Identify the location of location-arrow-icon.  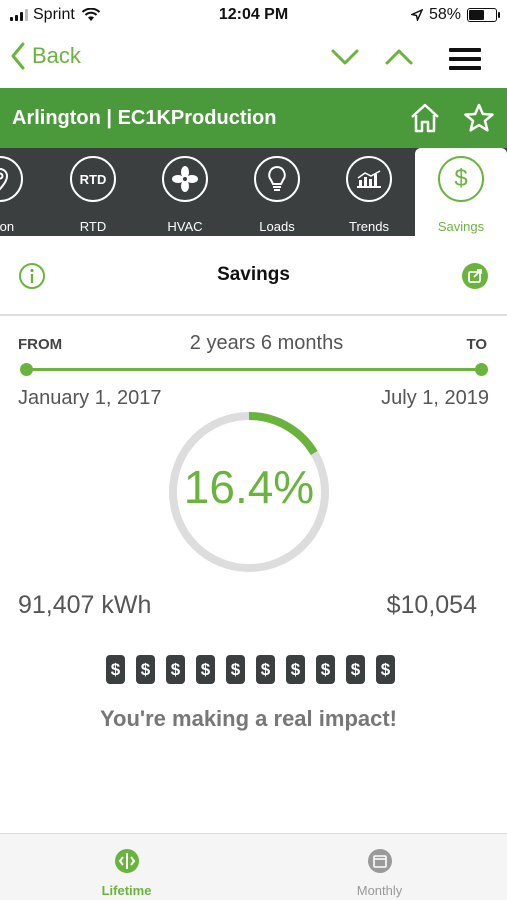
(416, 15).